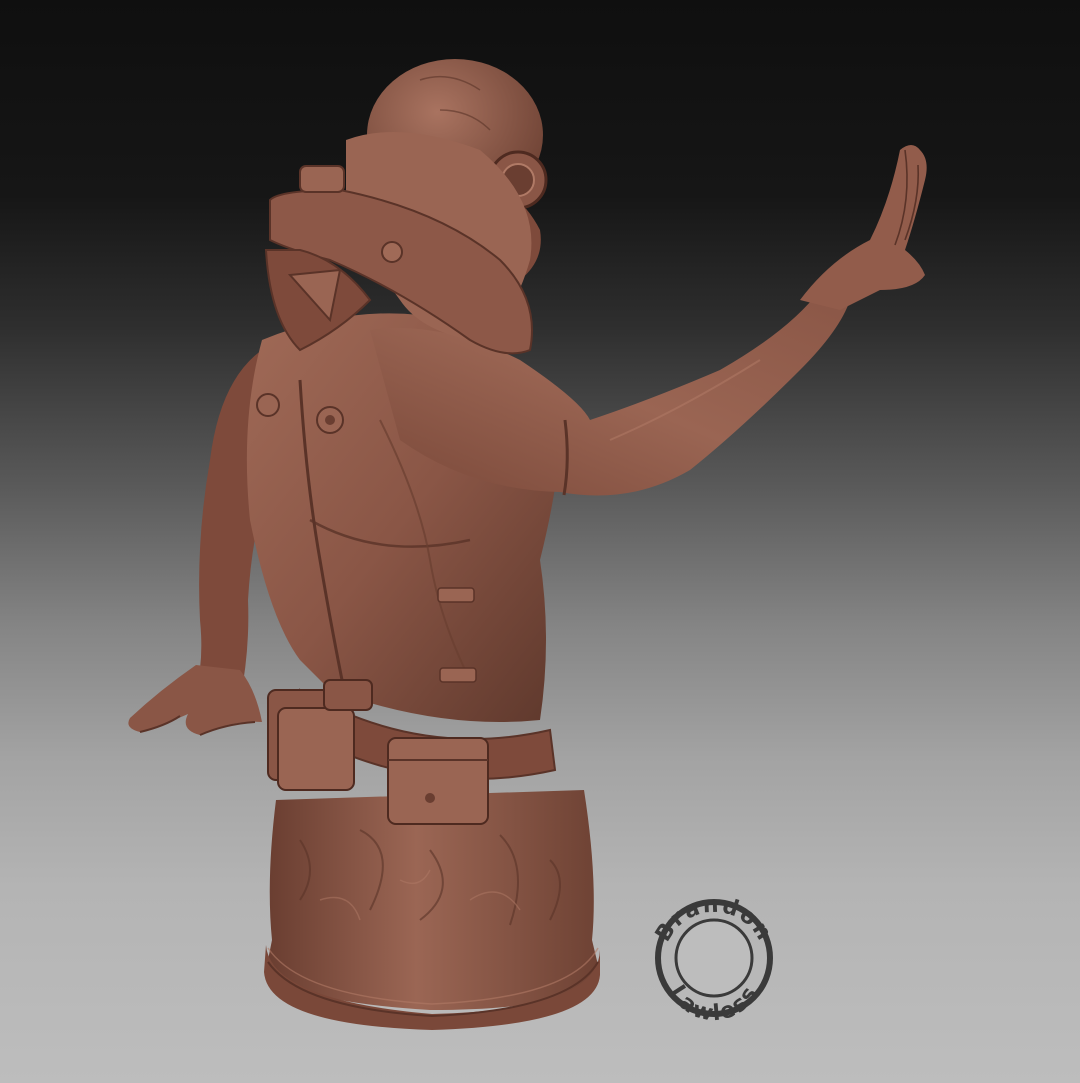 The image size is (1080, 1083). I want to click on svg-text: Lawless, so click(714, 1004).